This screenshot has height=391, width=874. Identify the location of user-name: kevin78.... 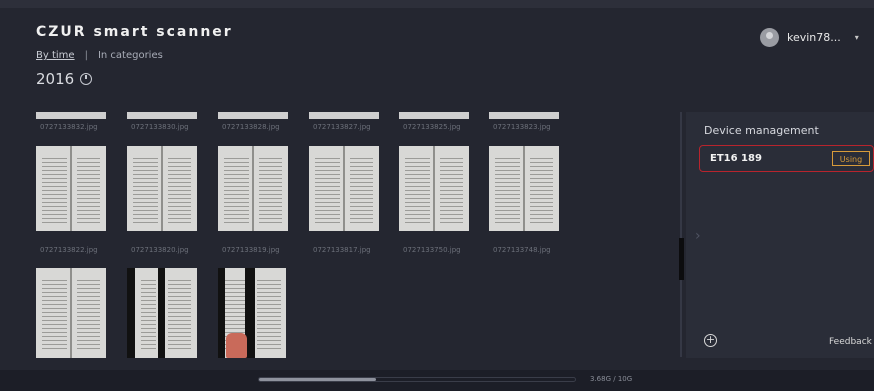
(814, 37).